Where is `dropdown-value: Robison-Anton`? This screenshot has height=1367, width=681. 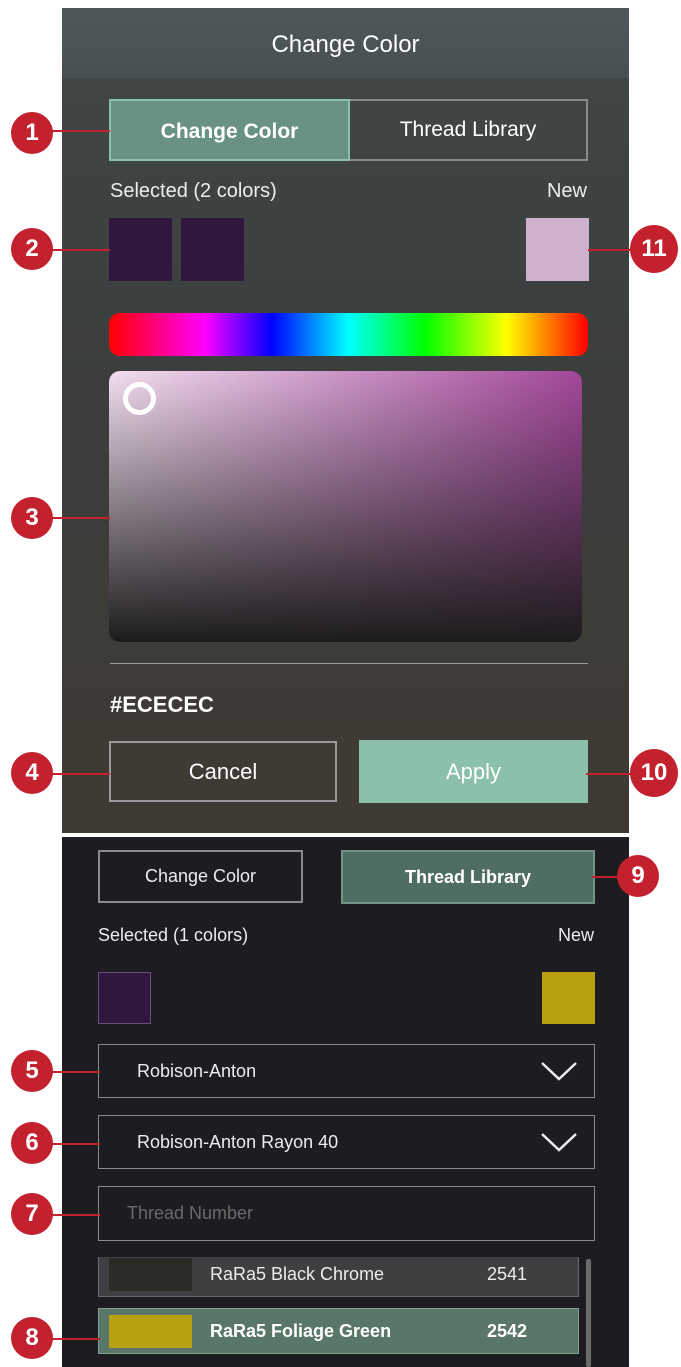
dropdown-value: Robison-Anton is located at coordinates (197, 1071).